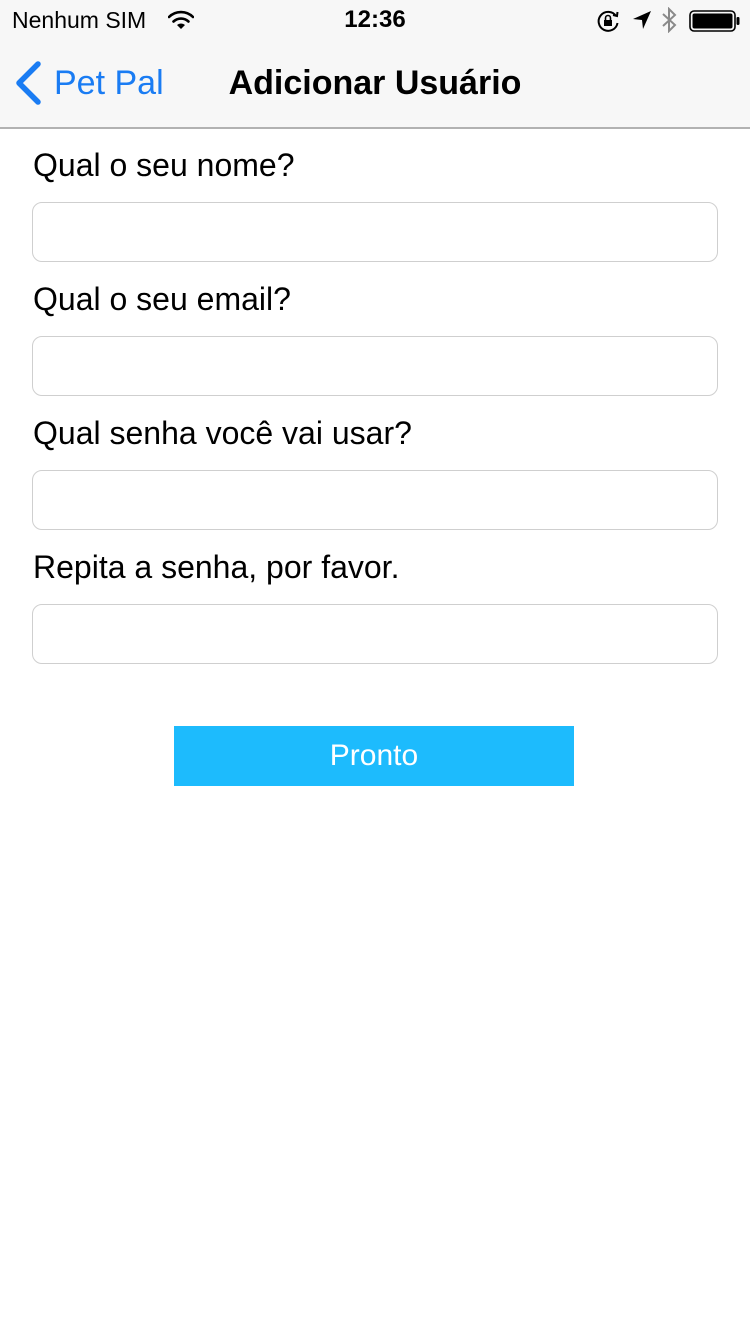 This screenshot has height=1334, width=750. I want to click on email-field, so click(375, 366).